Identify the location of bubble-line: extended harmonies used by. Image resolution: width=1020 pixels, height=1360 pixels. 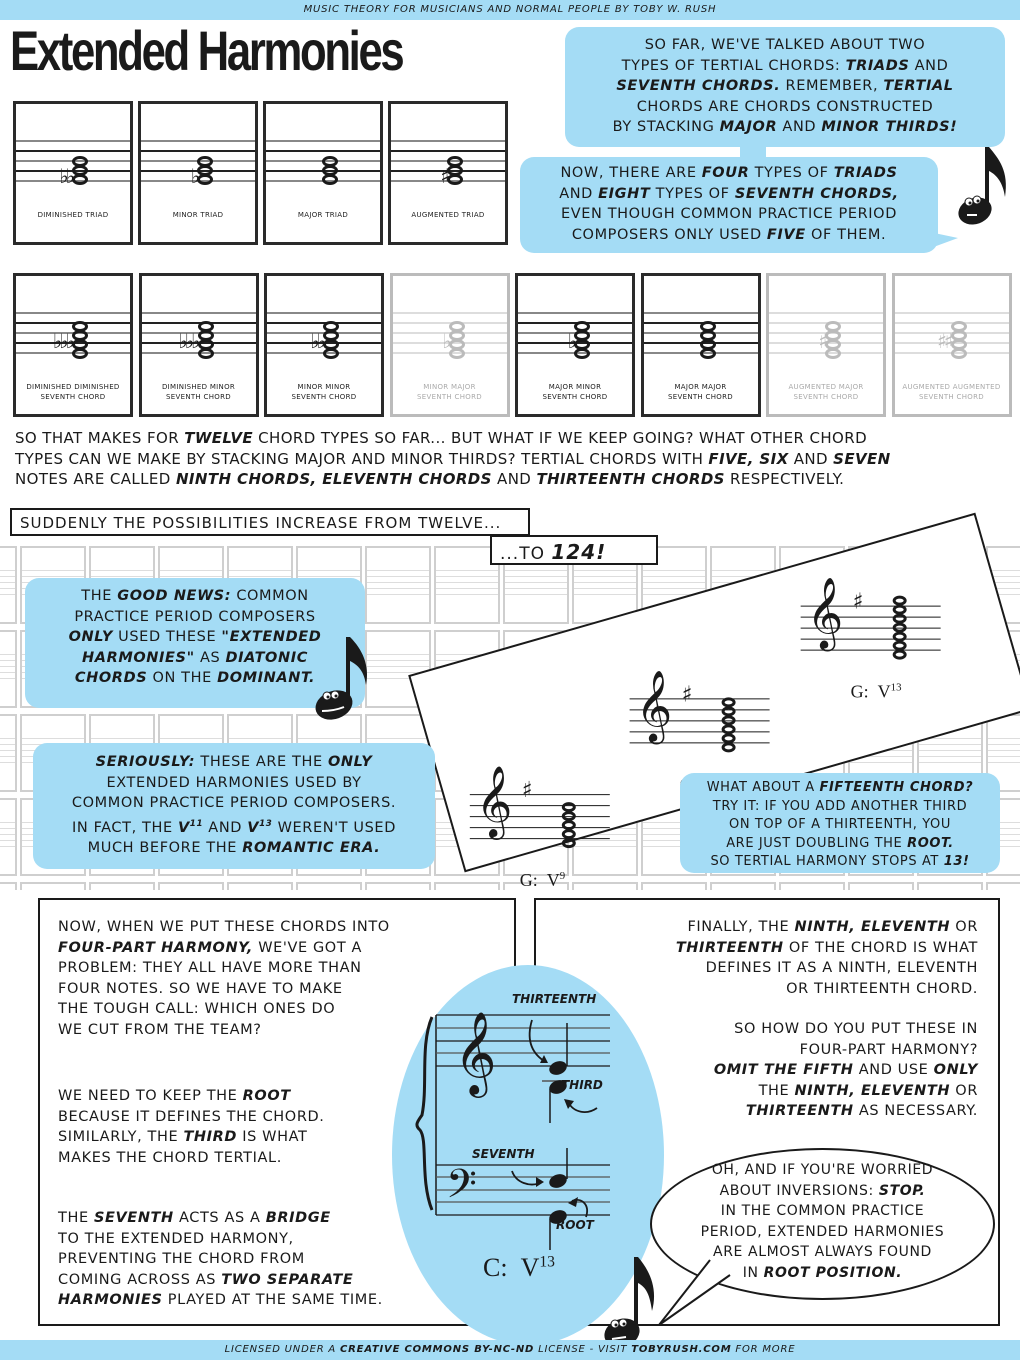
(234, 782).